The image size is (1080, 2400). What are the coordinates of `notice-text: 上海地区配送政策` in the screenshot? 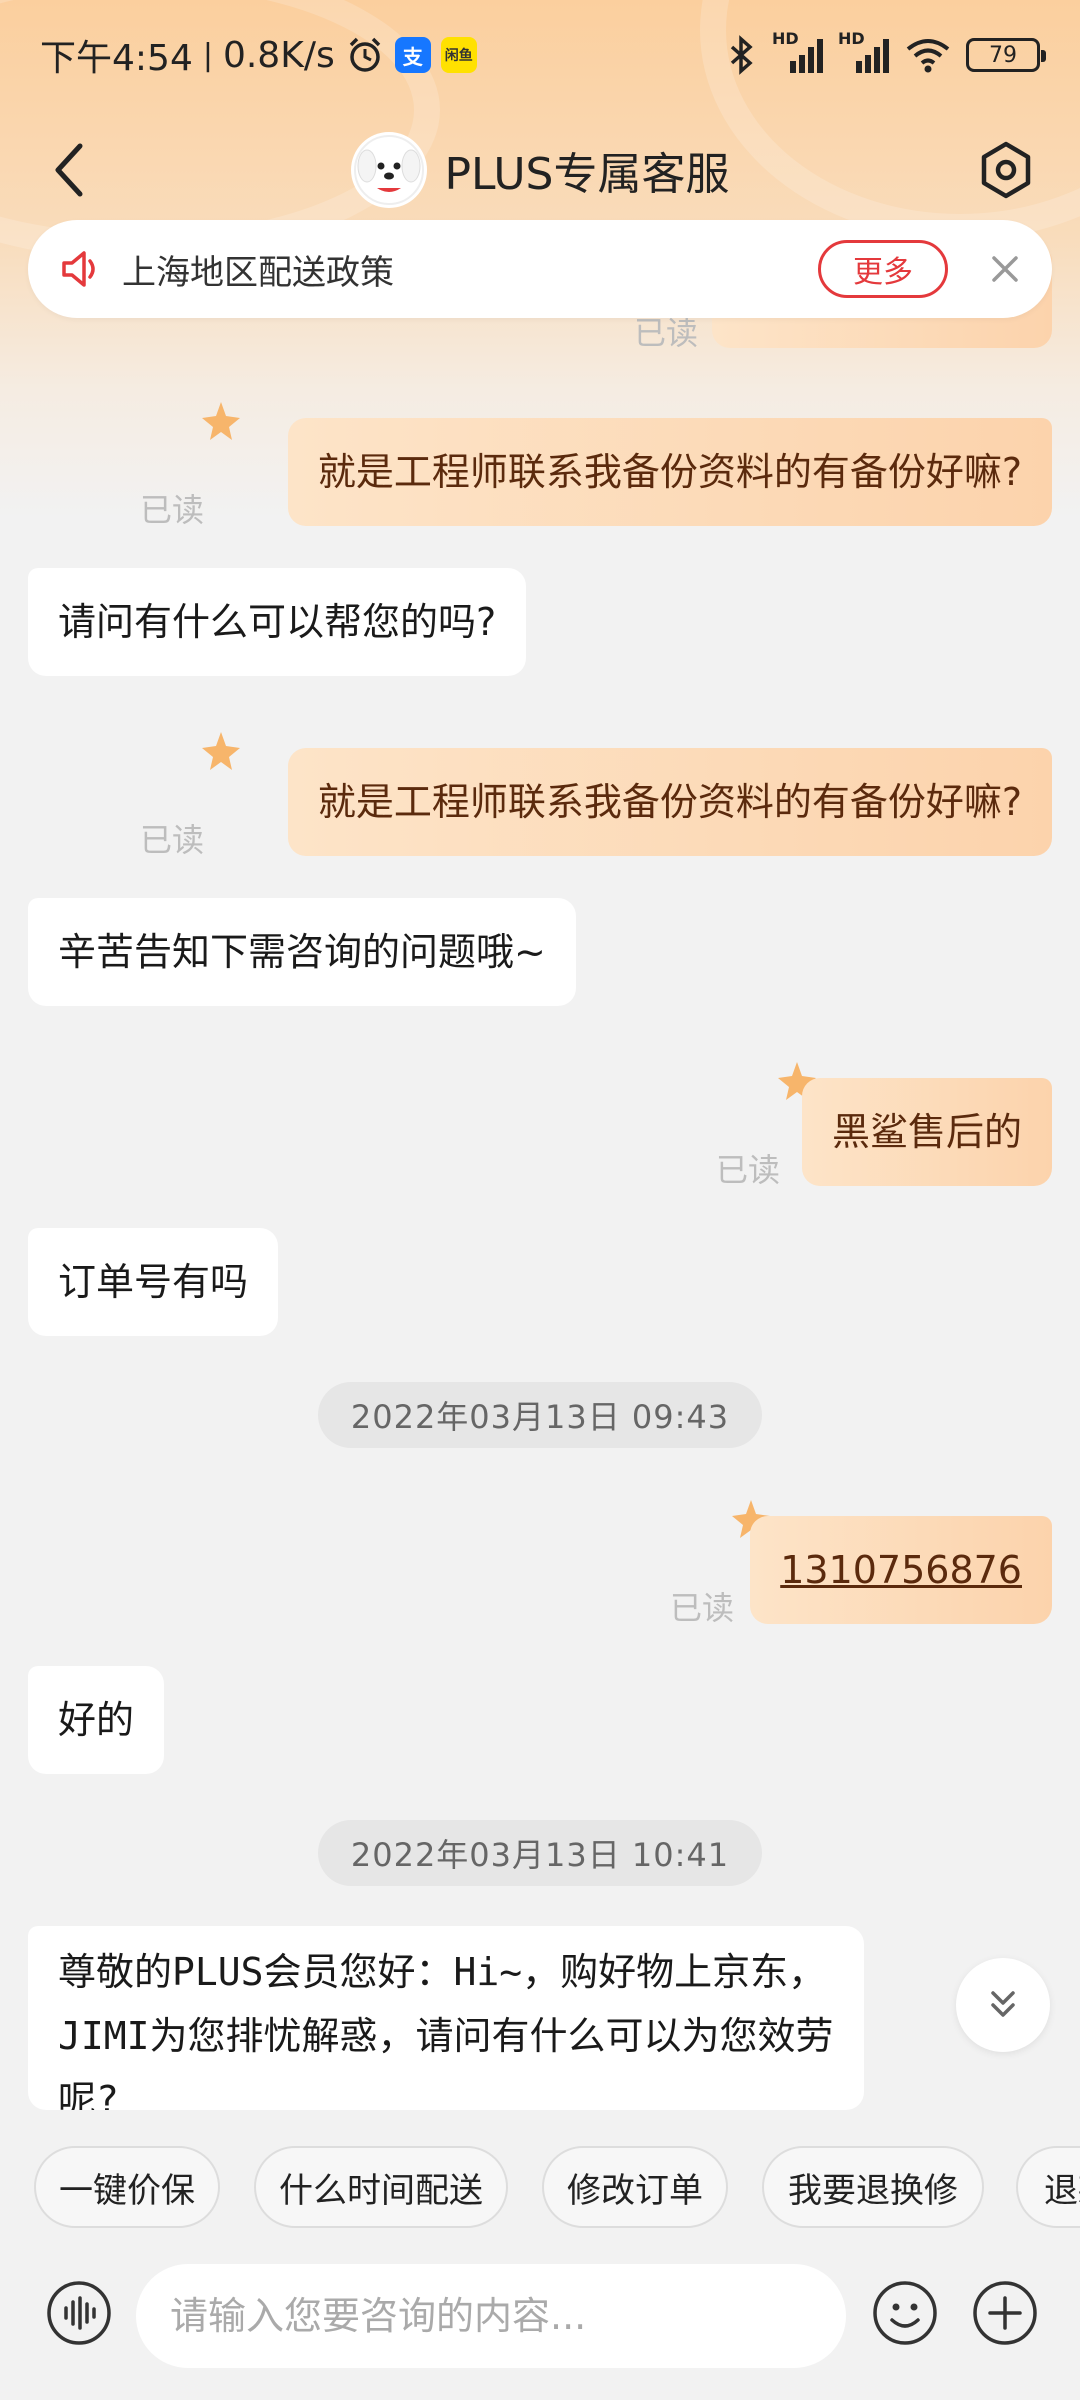 It's located at (258, 272).